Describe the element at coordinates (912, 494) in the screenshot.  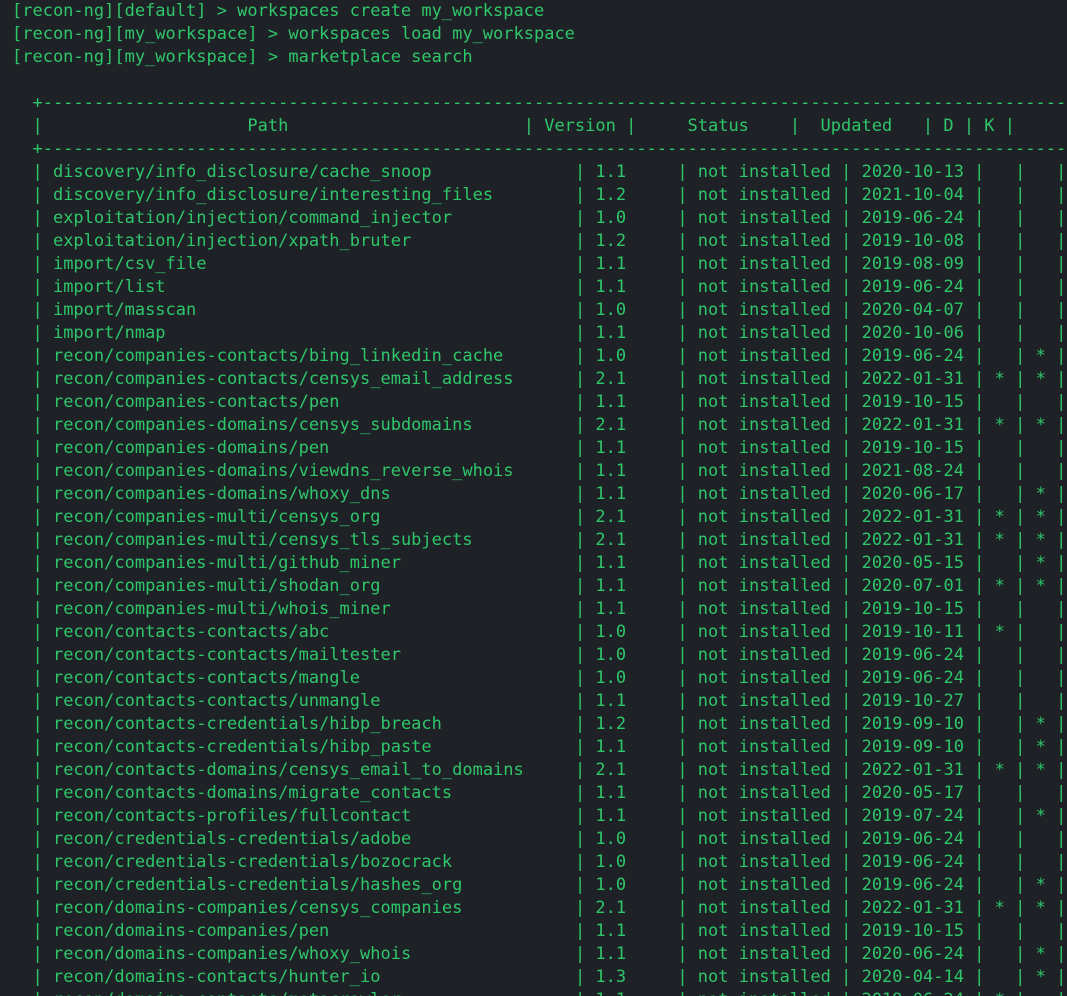
I see `cell-updated: 2020-06-17` at that location.